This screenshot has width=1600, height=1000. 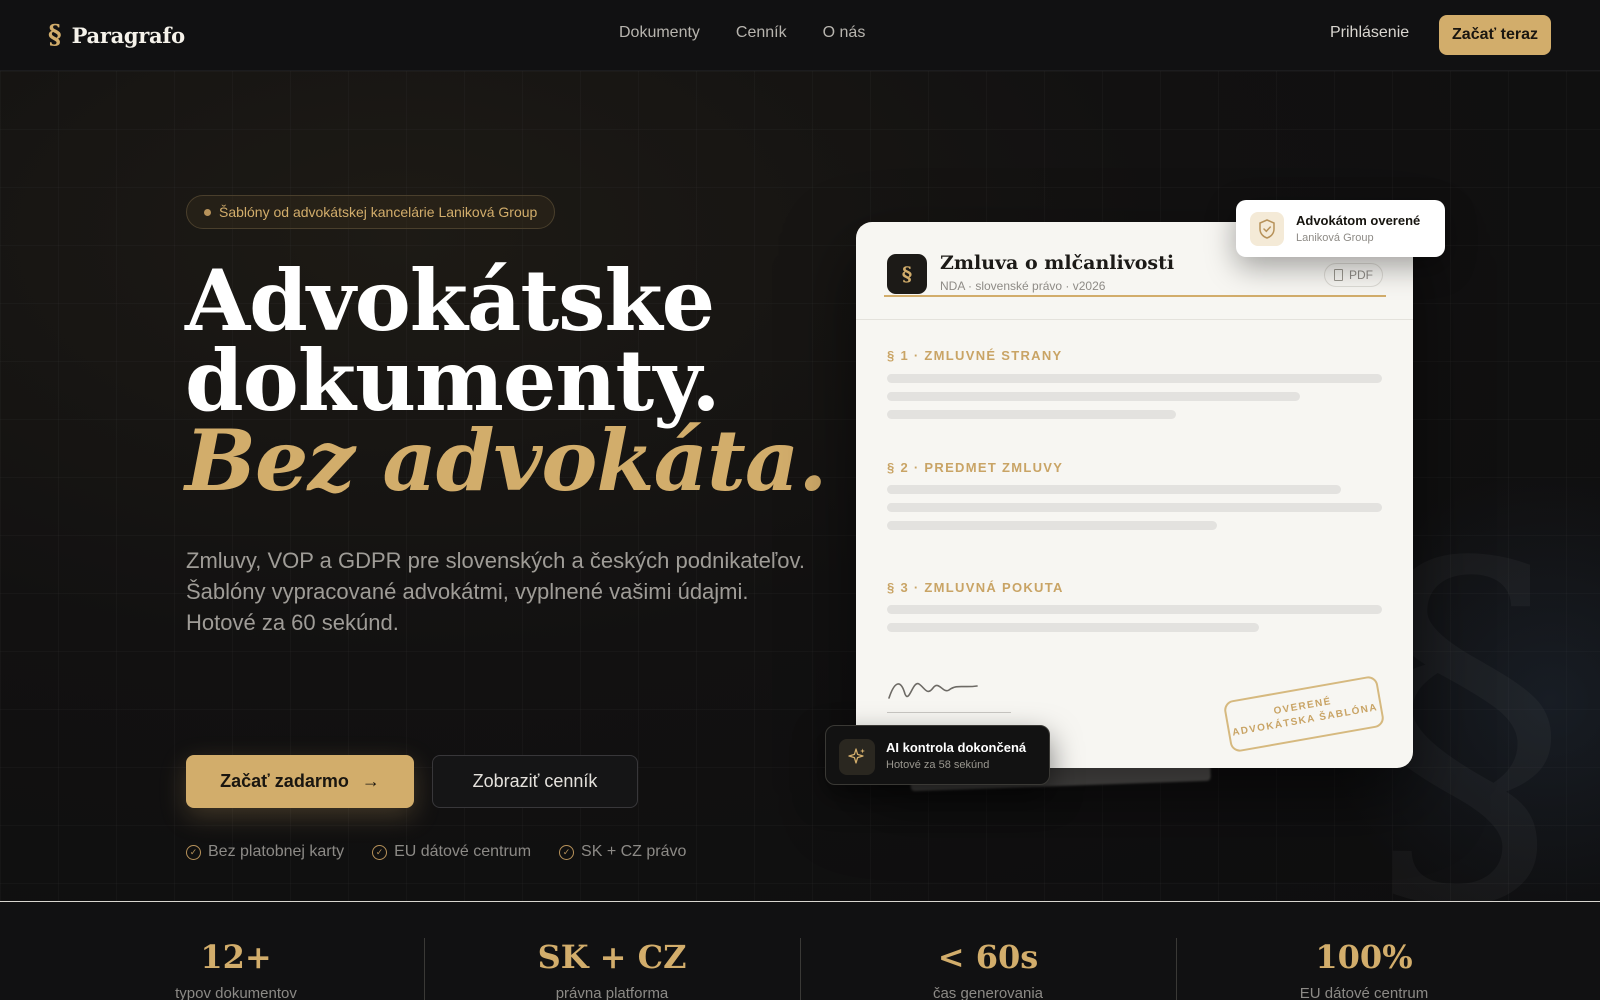 What do you see at coordinates (1364, 957) in the screenshot?
I see `stat-value: 100%` at bounding box center [1364, 957].